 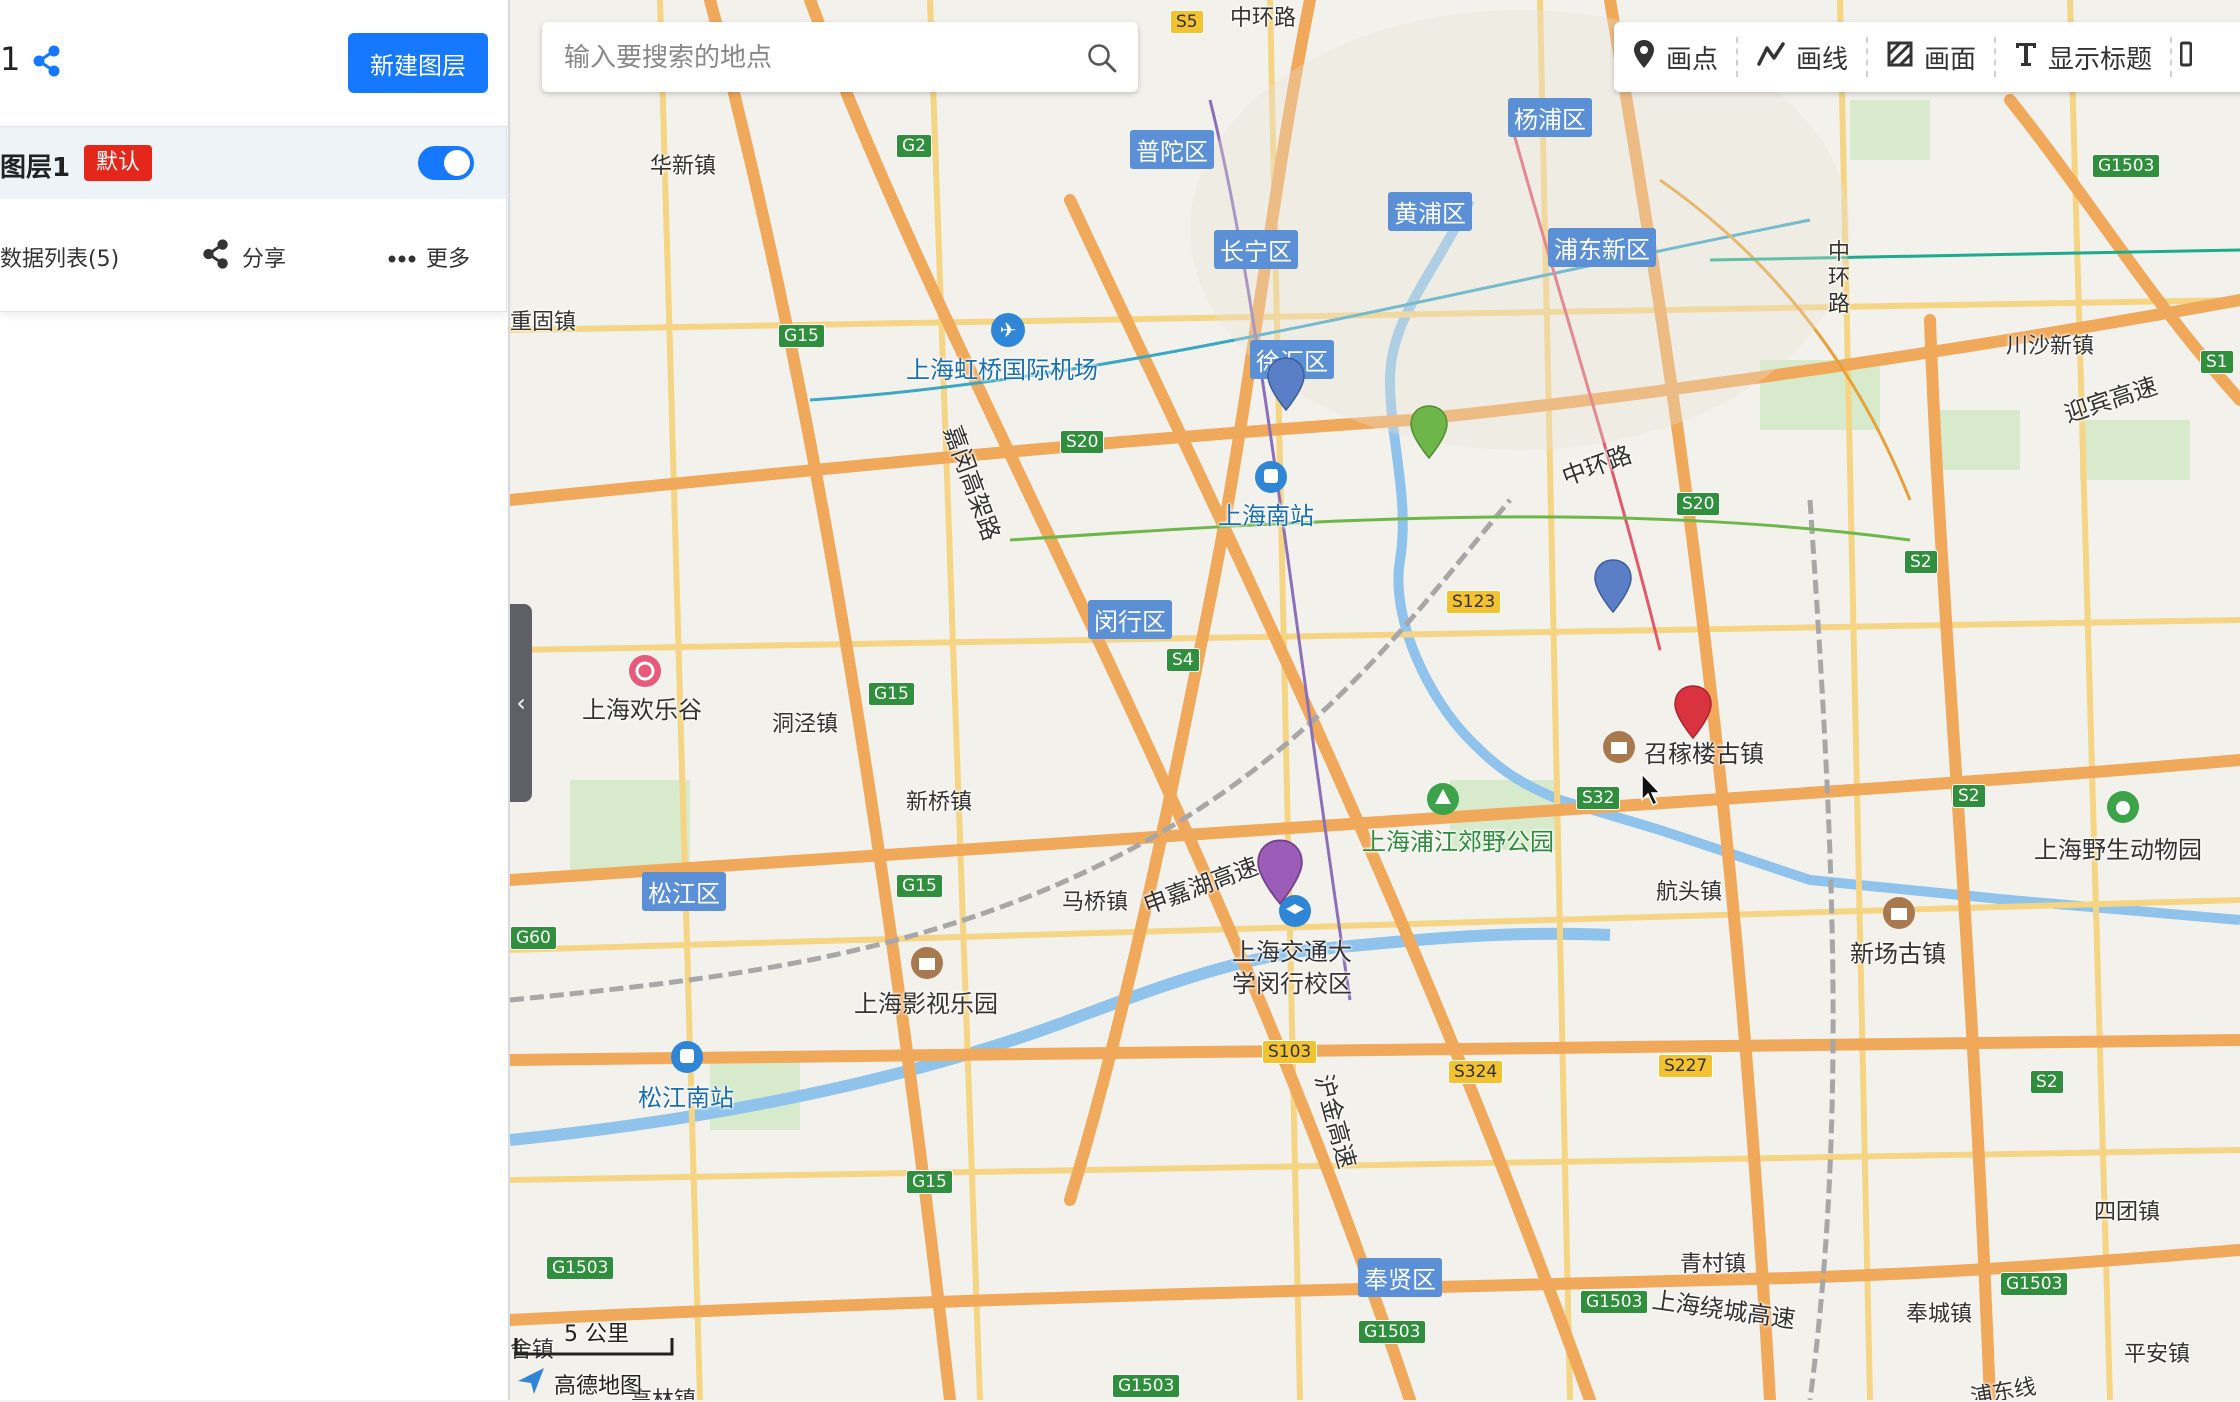 I want to click on search-input, so click(x=824, y=58).